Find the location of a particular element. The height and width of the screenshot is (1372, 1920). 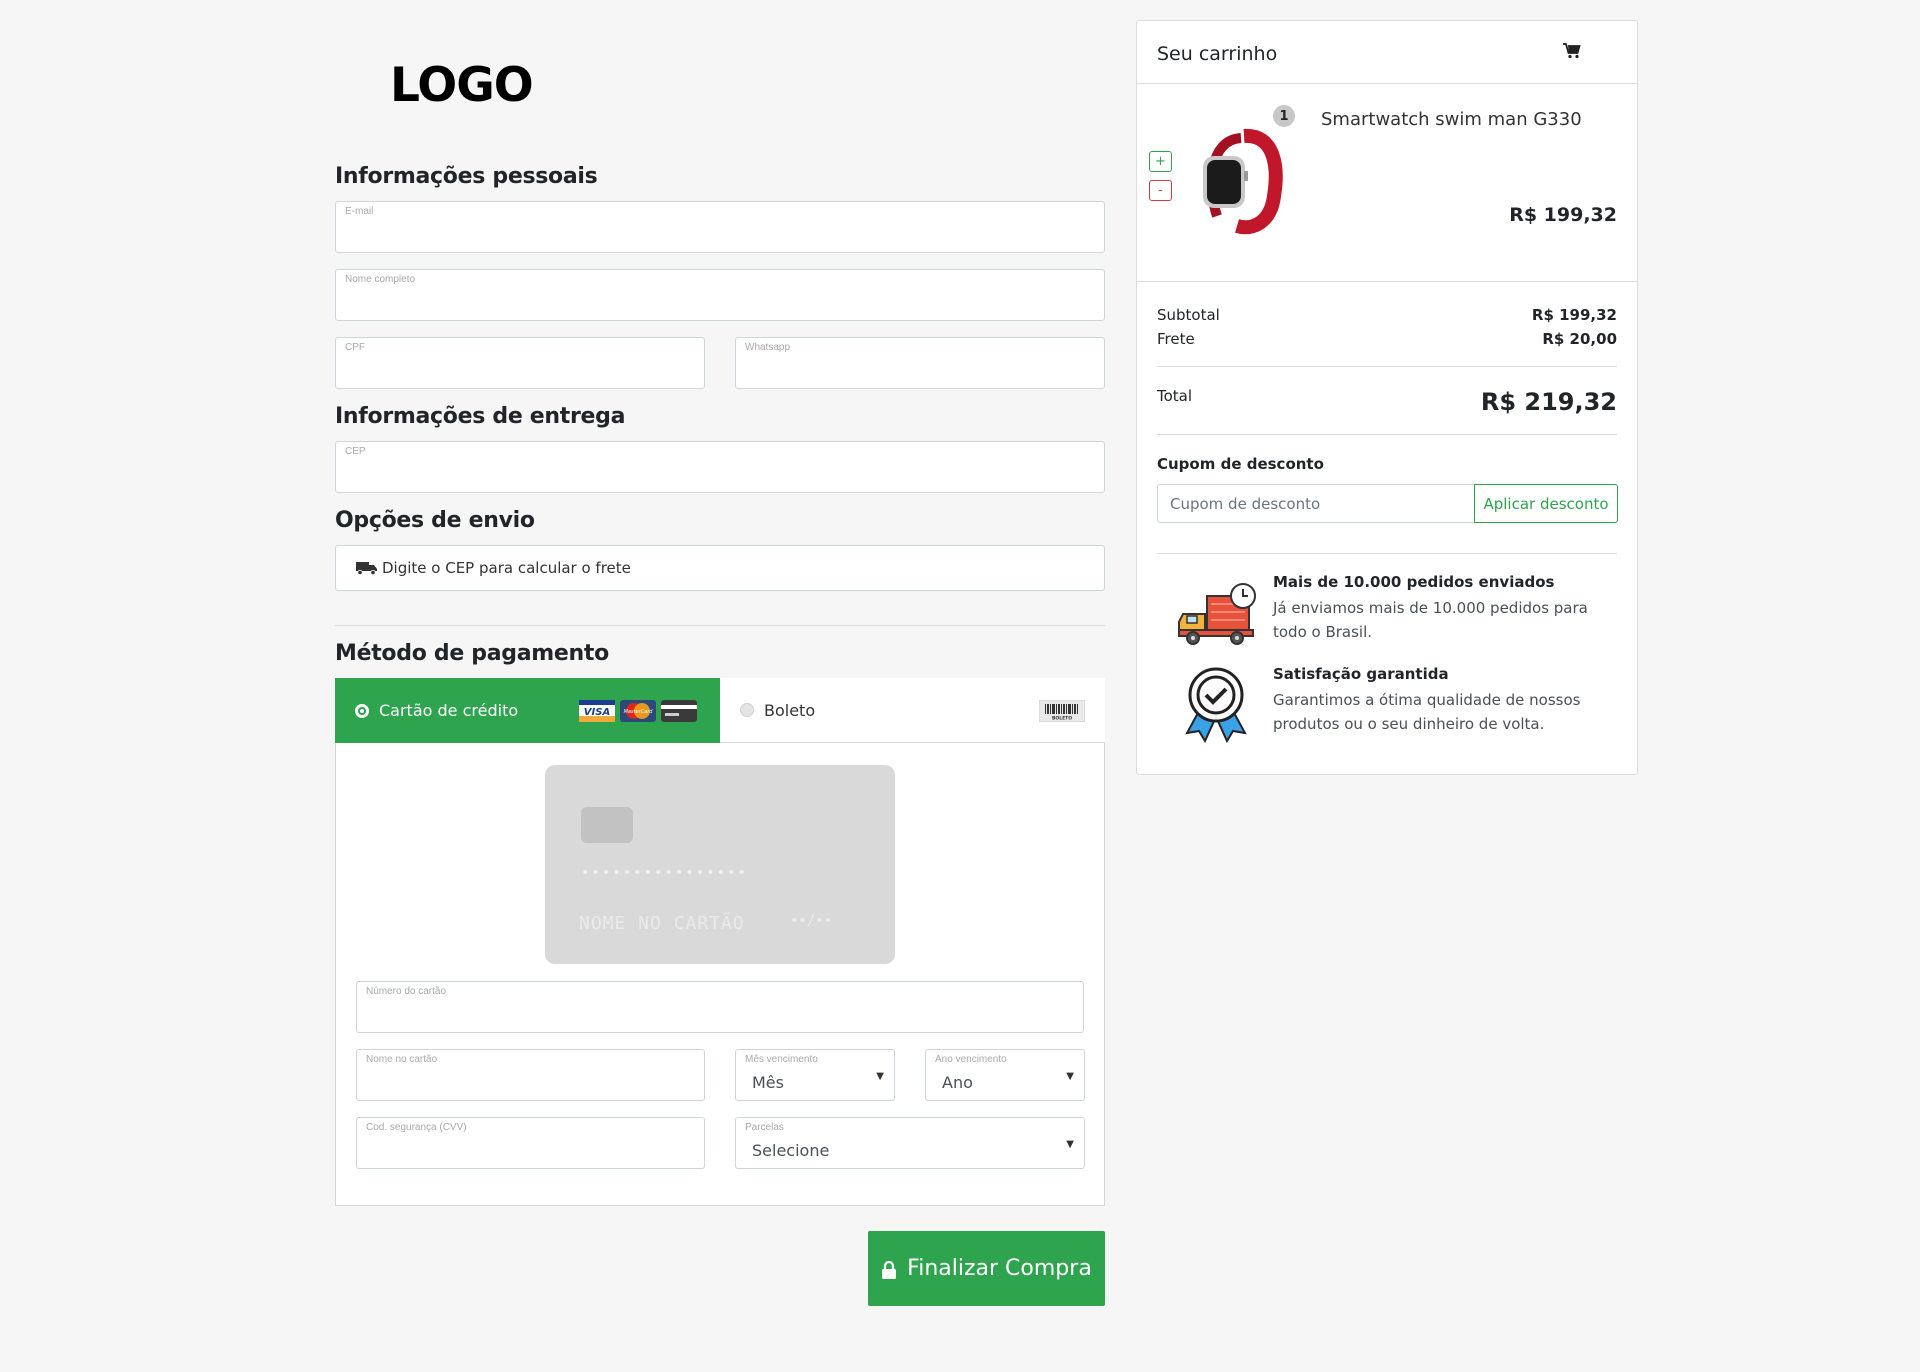

mastercard-icon: MasterCard is located at coordinates (638, 713).